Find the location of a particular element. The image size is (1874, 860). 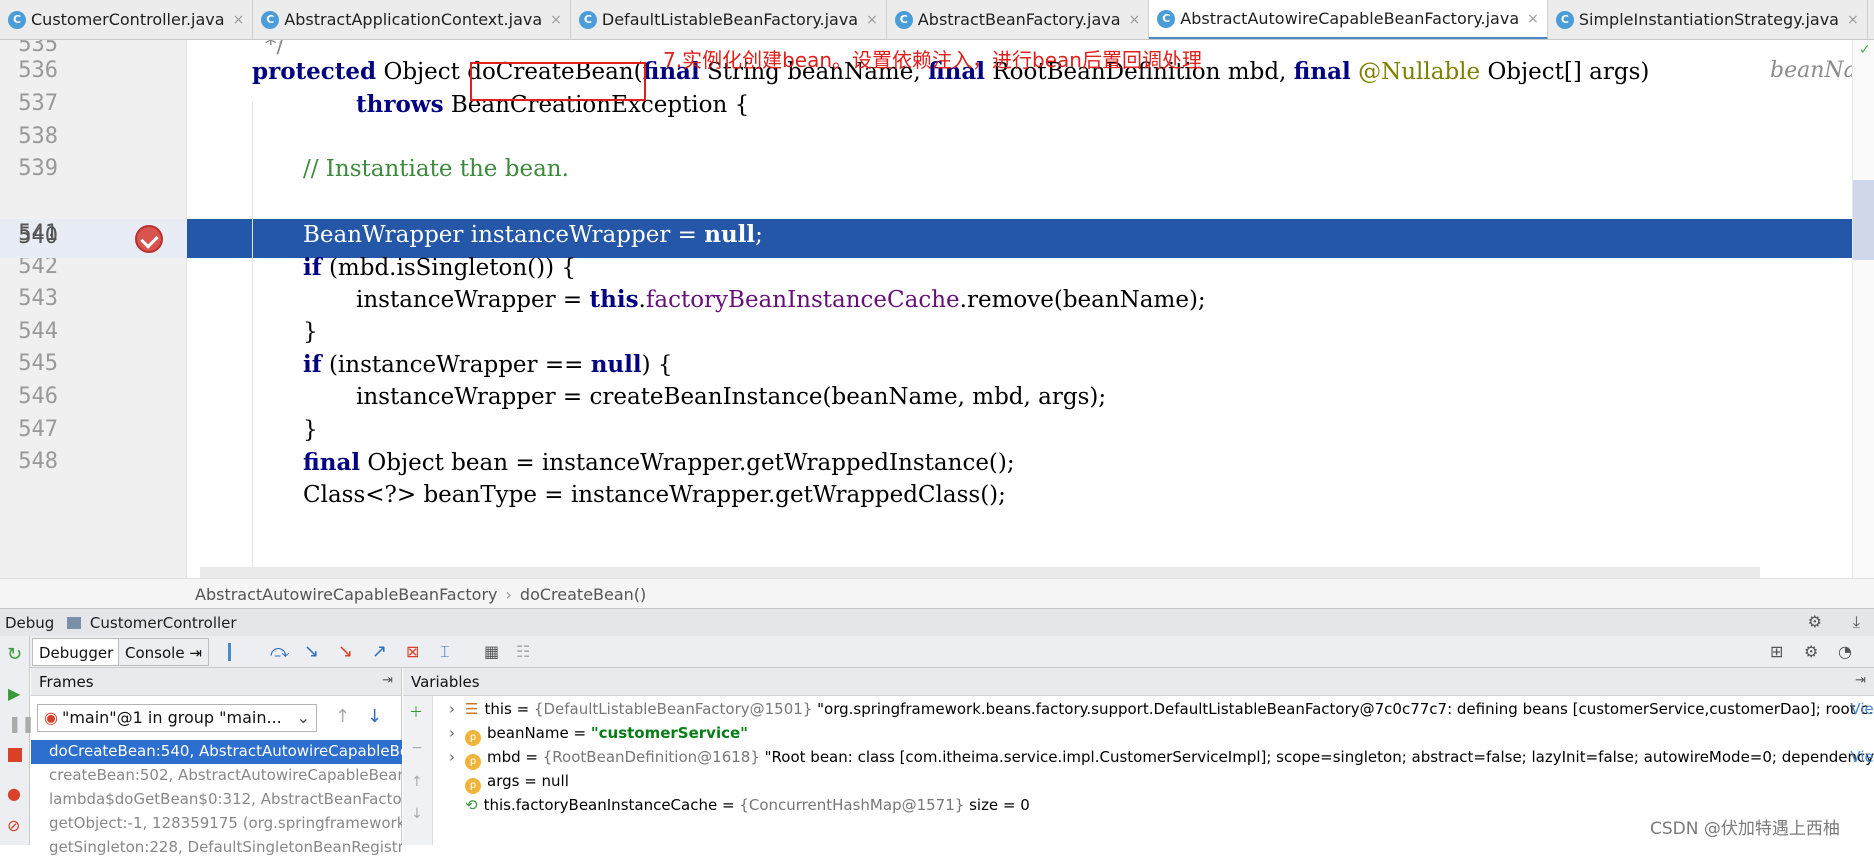

line-number: 538 is located at coordinates (38, 136).